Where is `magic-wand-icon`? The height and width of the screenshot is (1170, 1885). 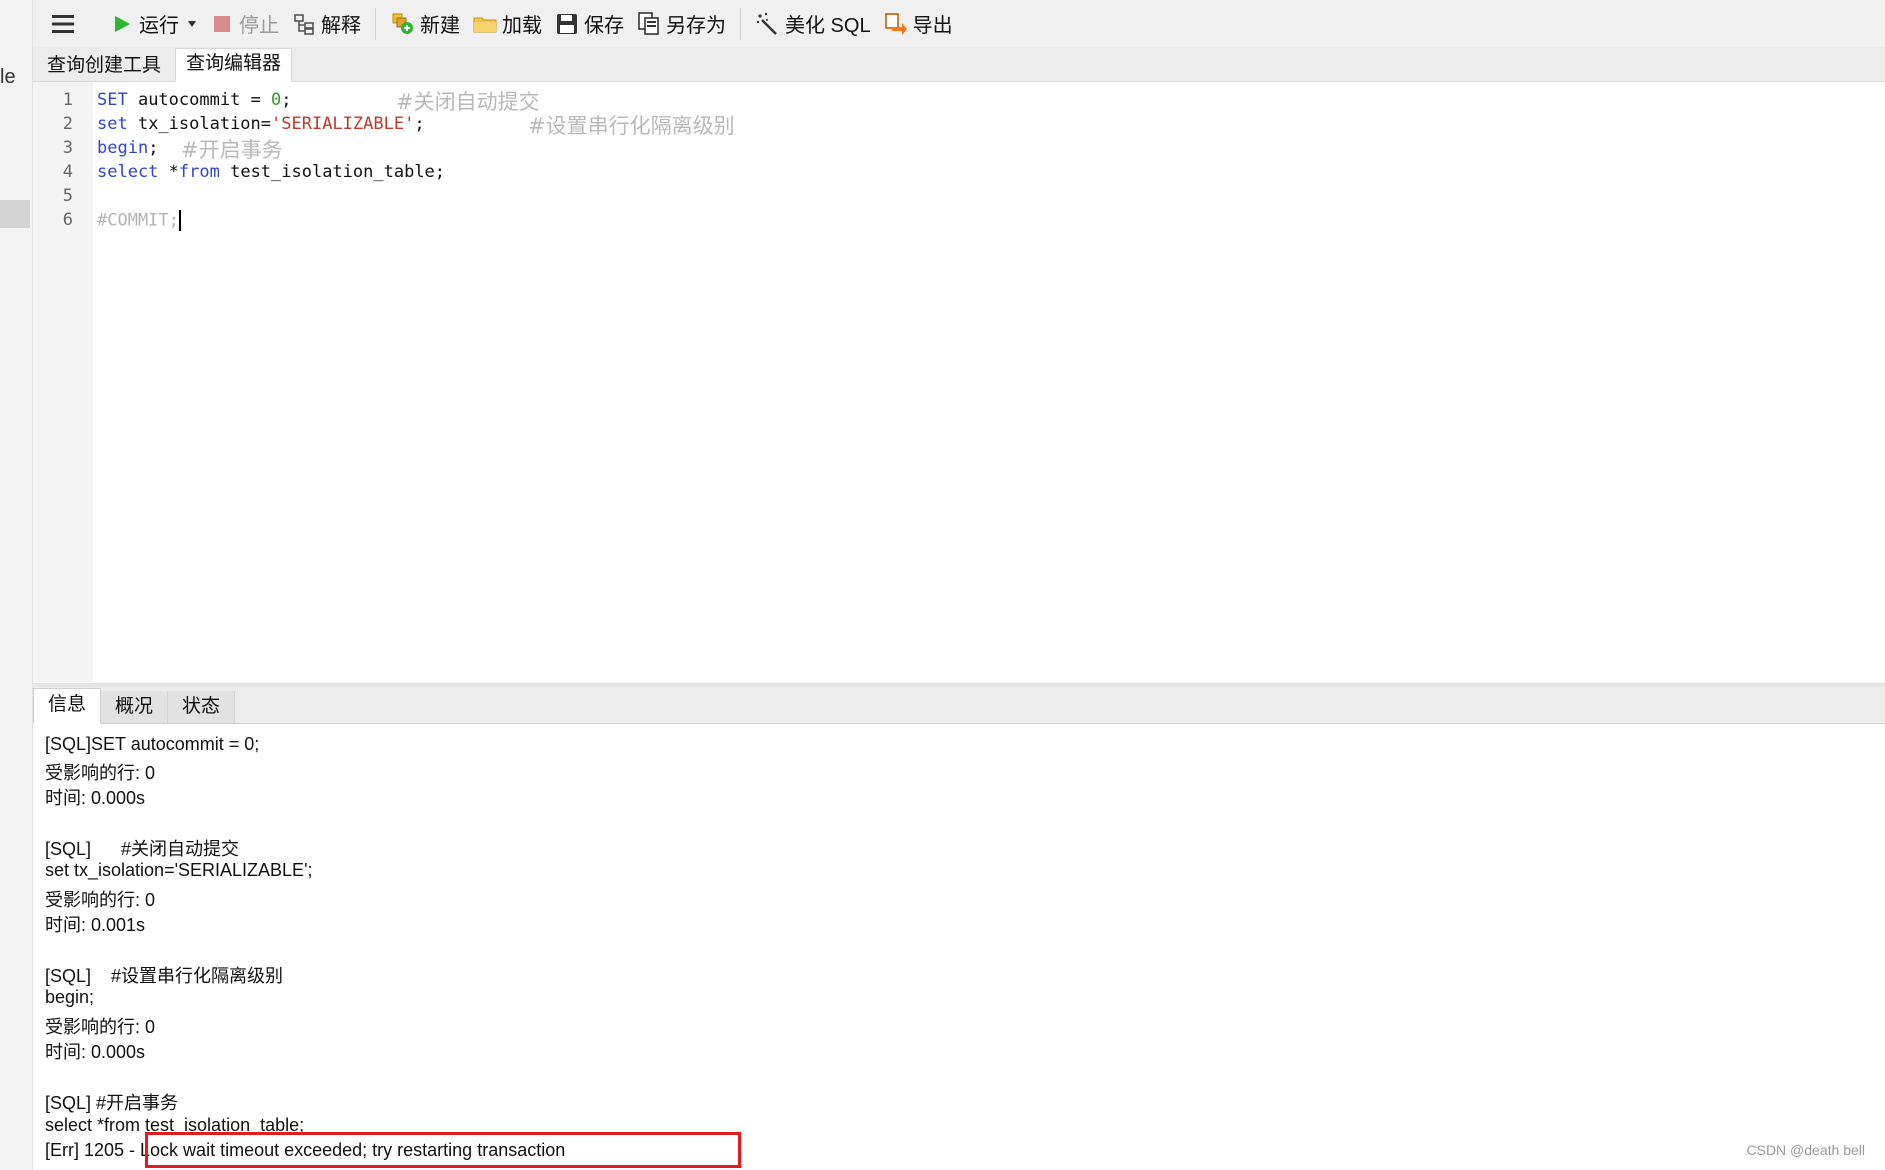
magic-wand-icon is located at coordinates (768, 24).